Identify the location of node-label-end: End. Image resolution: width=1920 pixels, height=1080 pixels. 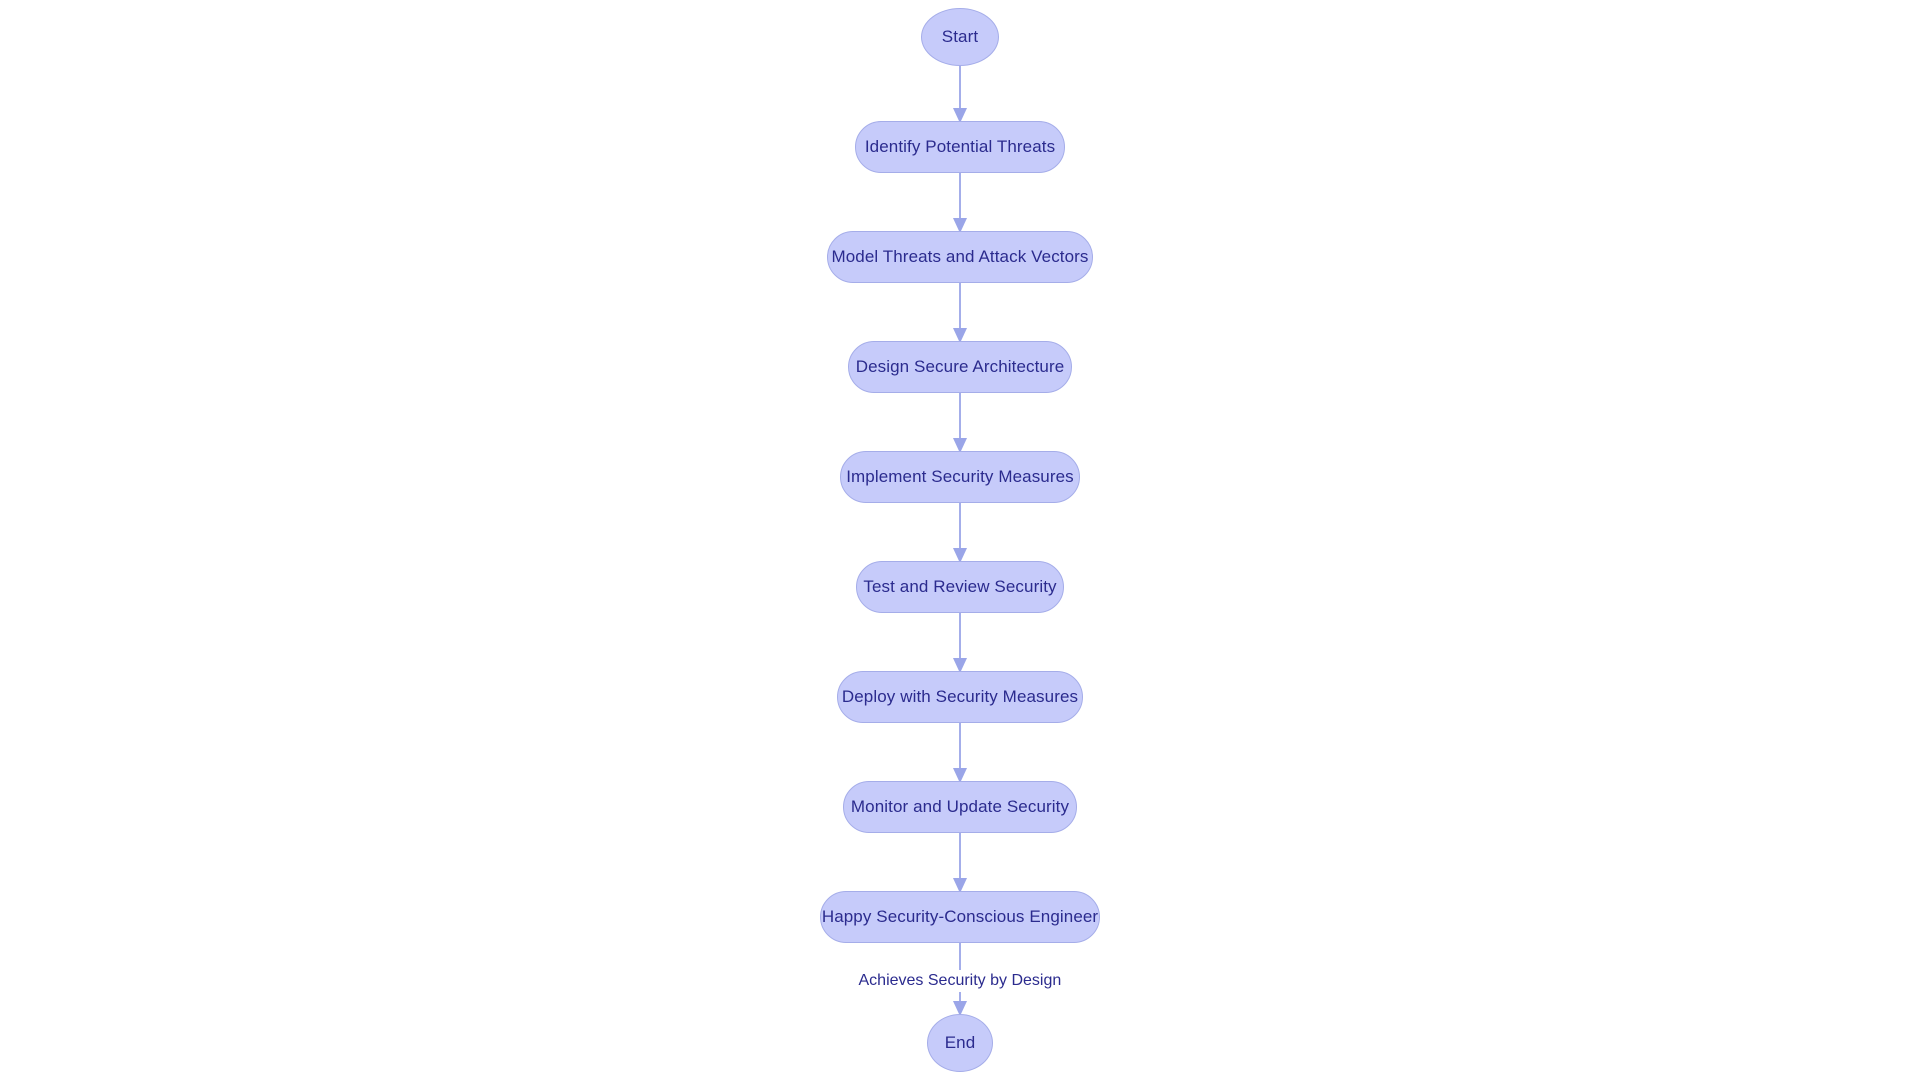
(960, 1042).